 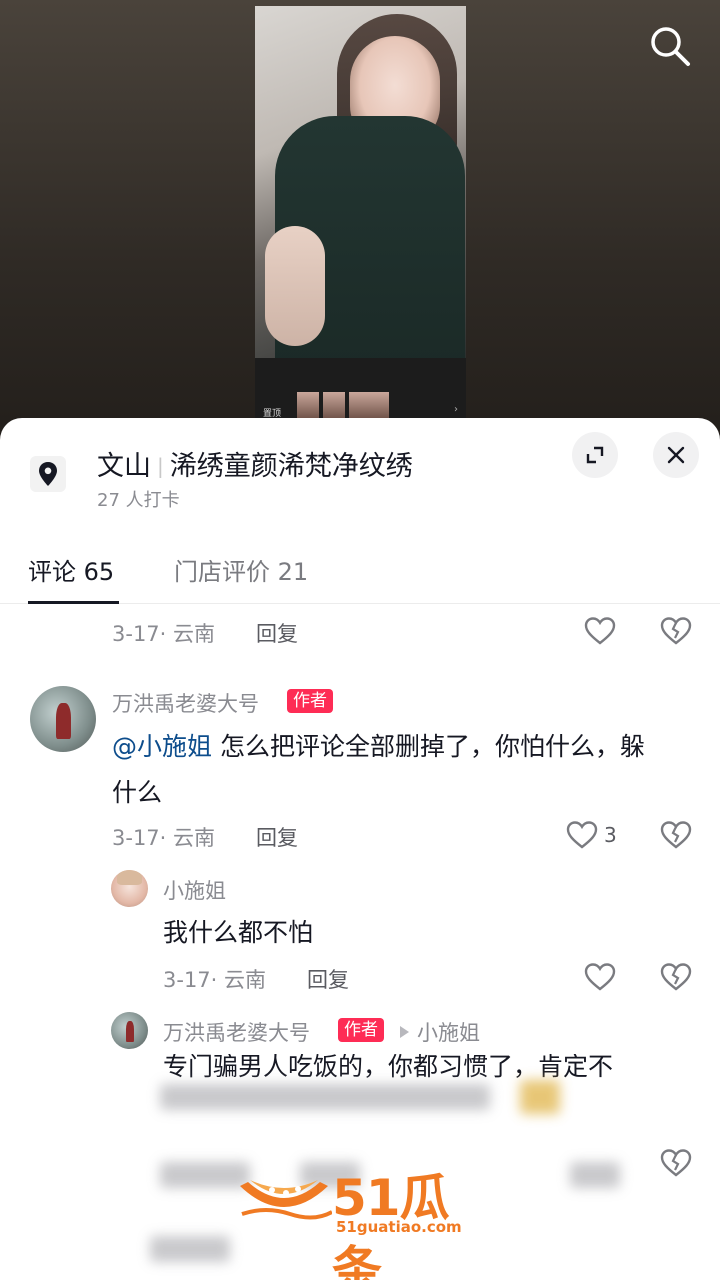 I want to click on video-thumbnail-strip: 置顶 ›, so click(x=360, y=389).